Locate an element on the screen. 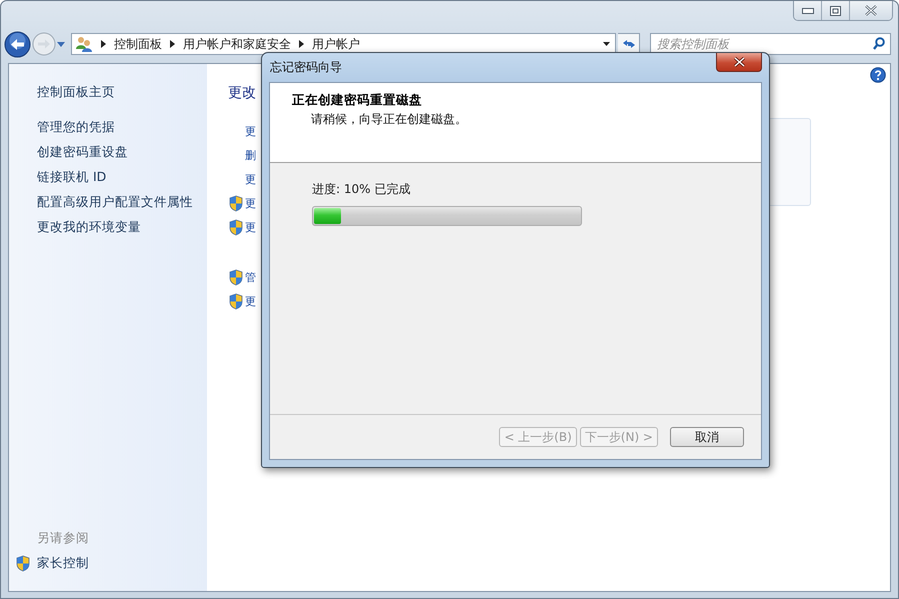 The width and height of the screenshot is (899, 599). task-link: 删 is located at coordinates (250, 155).